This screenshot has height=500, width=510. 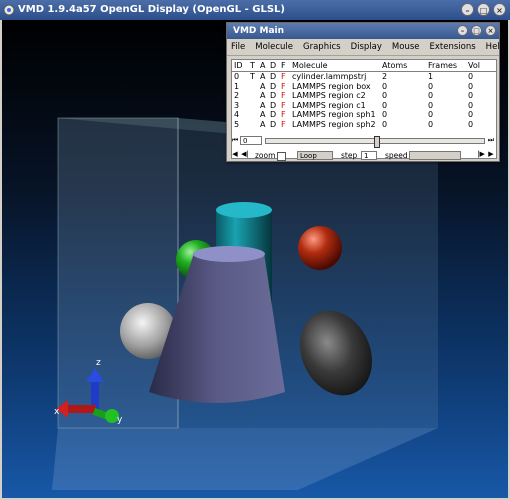 I want to click on go-to-end-icon: ⏭, so click(x=491, y=140).